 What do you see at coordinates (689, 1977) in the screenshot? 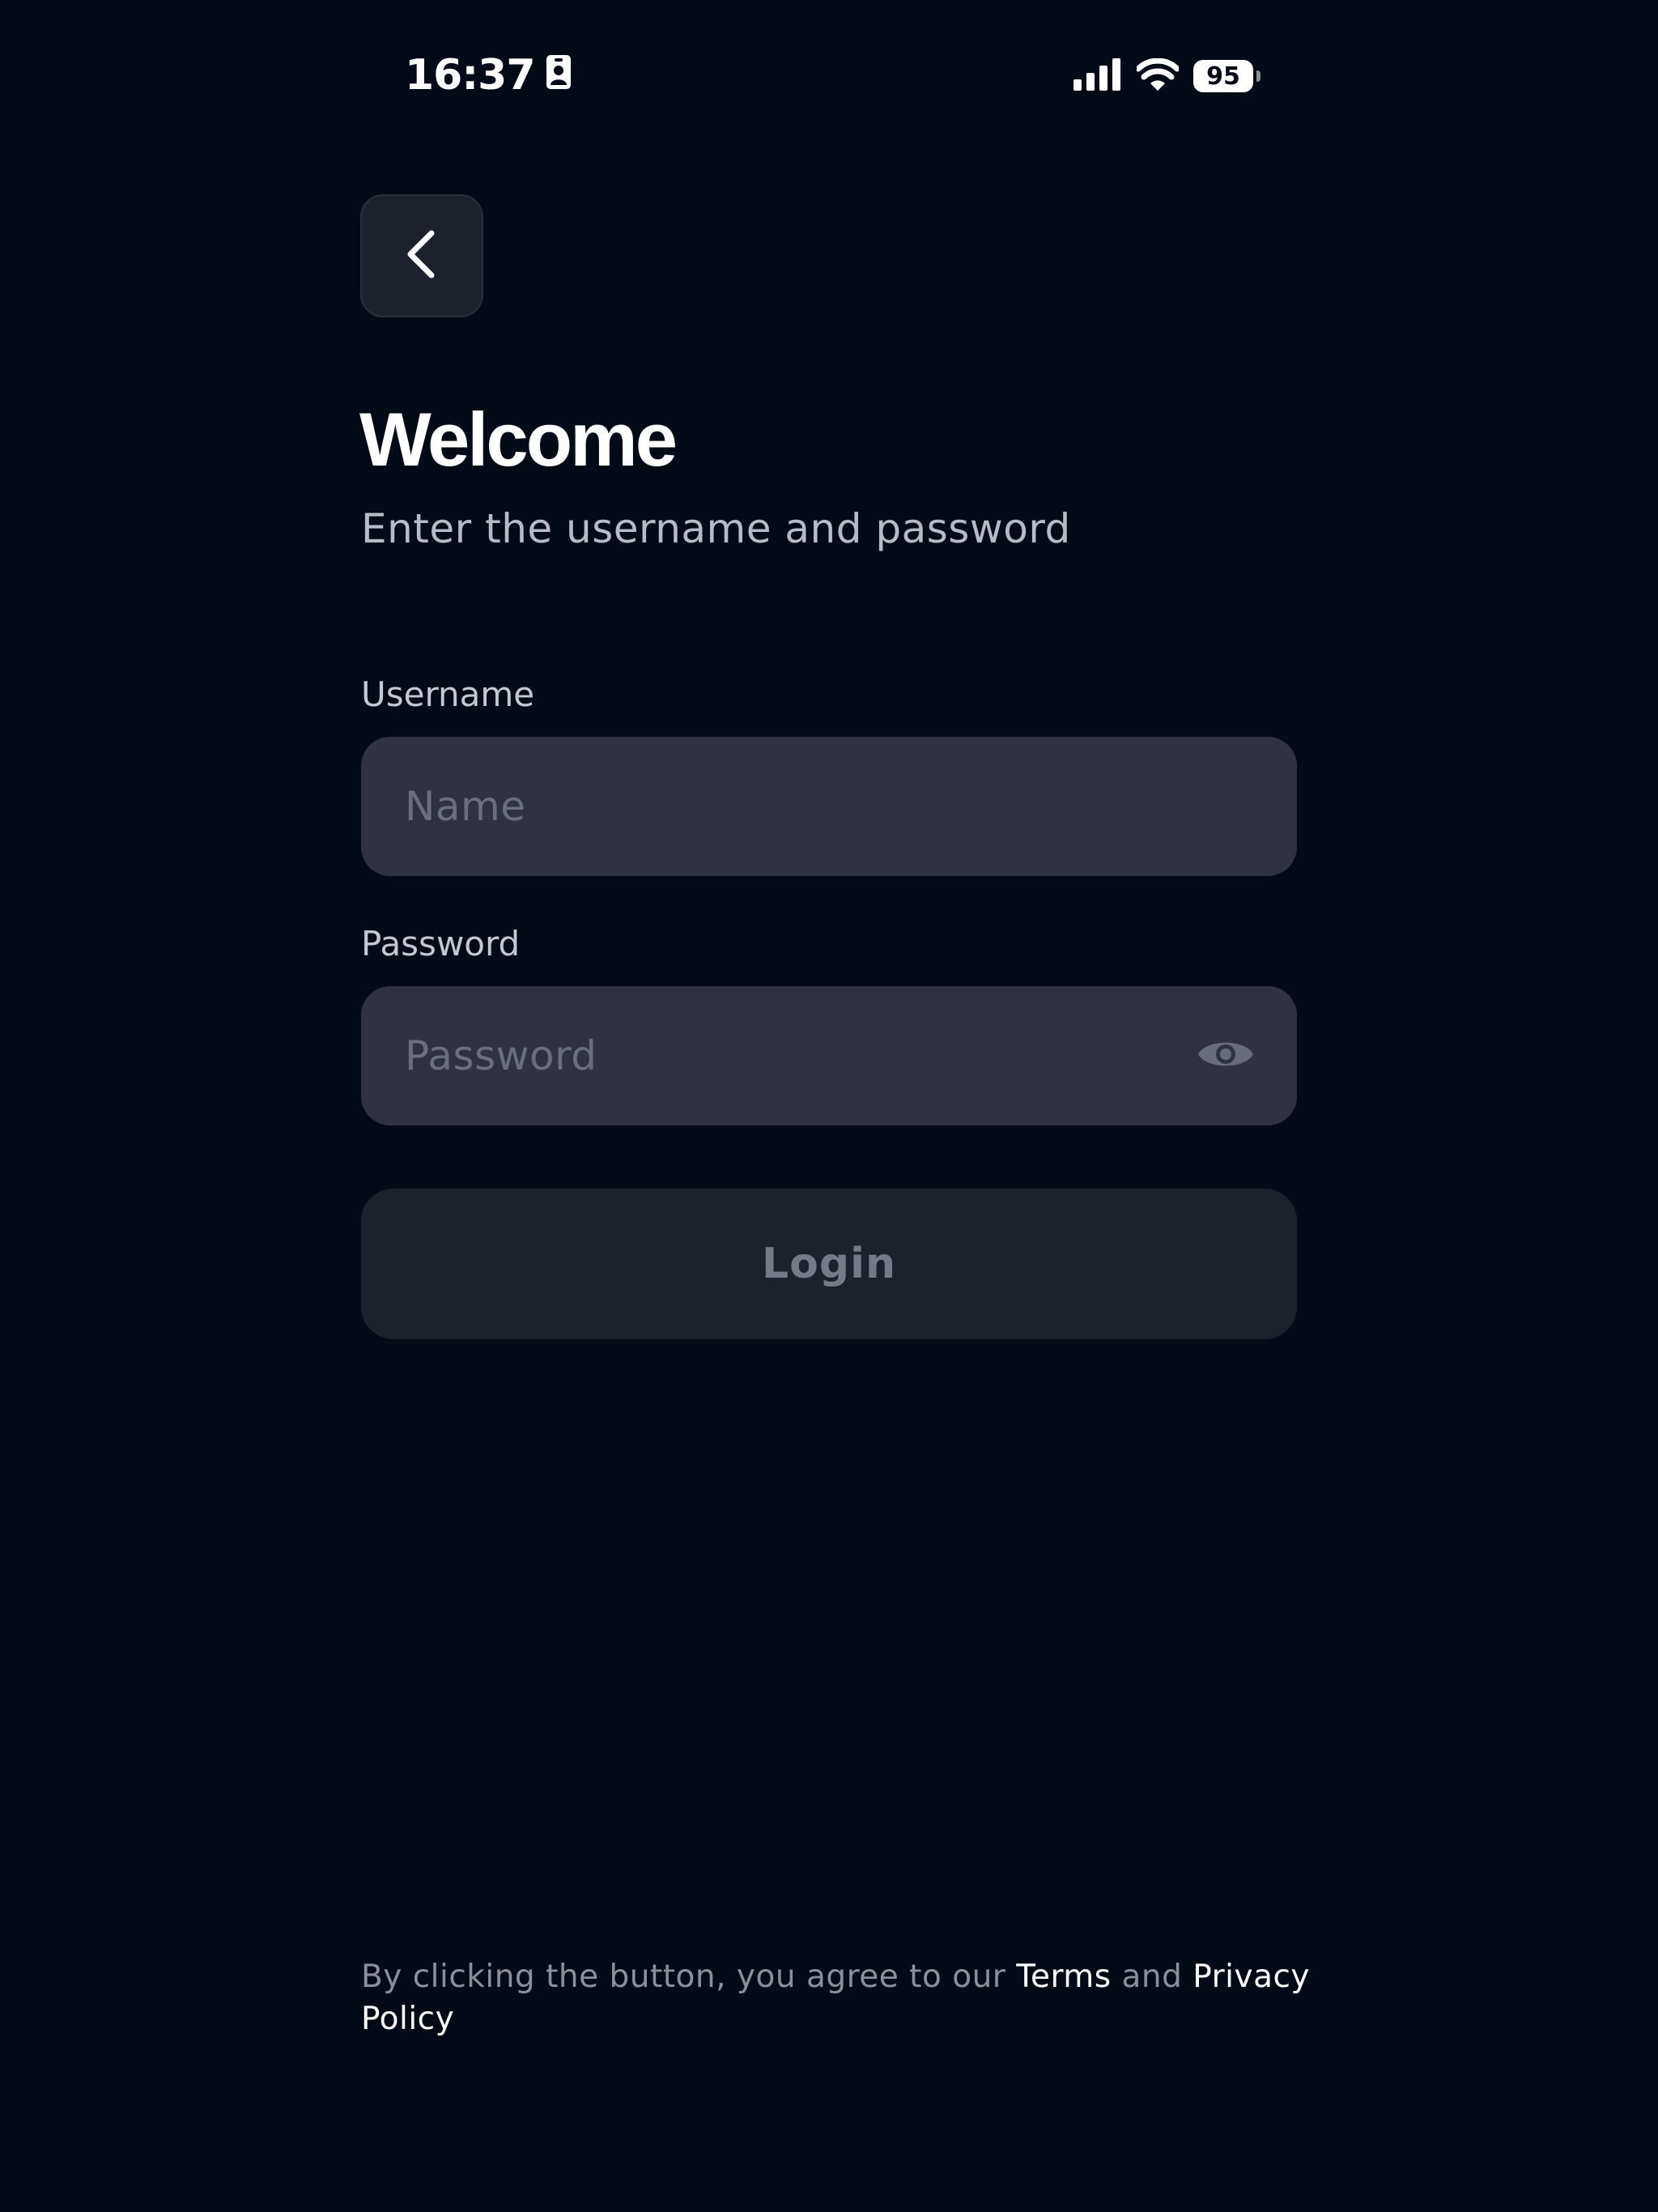
I see `legal-prefix: By clicking the button, you agree to our` at bounding box center [689, 1977].